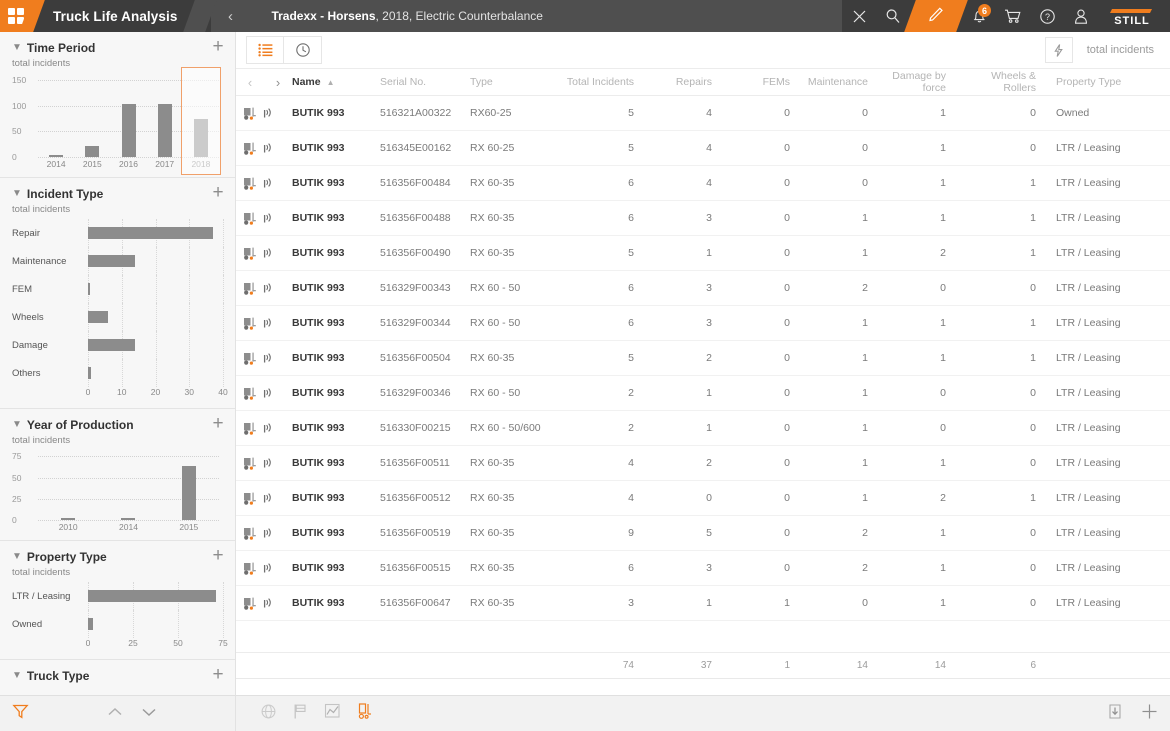 Image resolution: width=1170 pixels, height=731 pixels. Describe the element at coordinates (1058, 50) in the screenshot. I see `shock-filter-button` at that location.